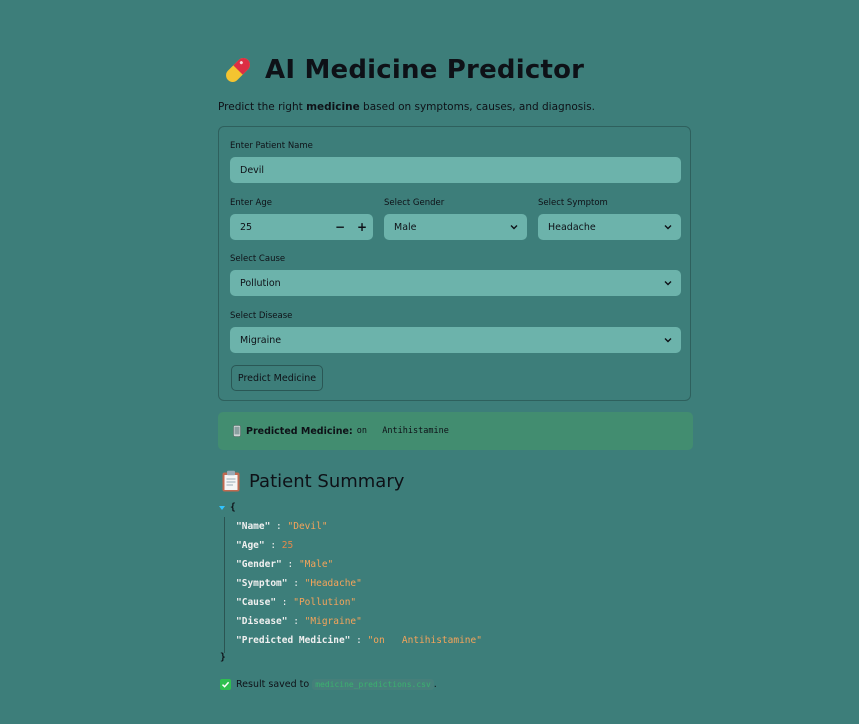 The height and width of the screenshot is (724, 859). I want to click on patient-name-input: Devil, so click(455, 170).